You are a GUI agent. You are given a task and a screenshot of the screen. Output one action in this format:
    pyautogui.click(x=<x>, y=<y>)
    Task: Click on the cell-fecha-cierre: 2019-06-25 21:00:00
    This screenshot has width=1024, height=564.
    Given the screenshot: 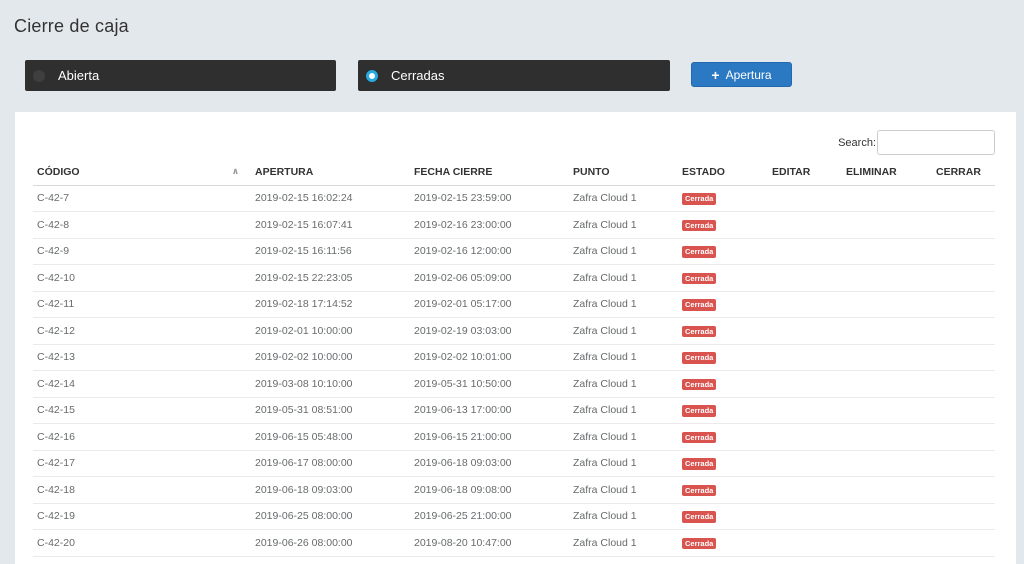 What is the action you would take?
    pyautogui.click(x=489, y=516)
    